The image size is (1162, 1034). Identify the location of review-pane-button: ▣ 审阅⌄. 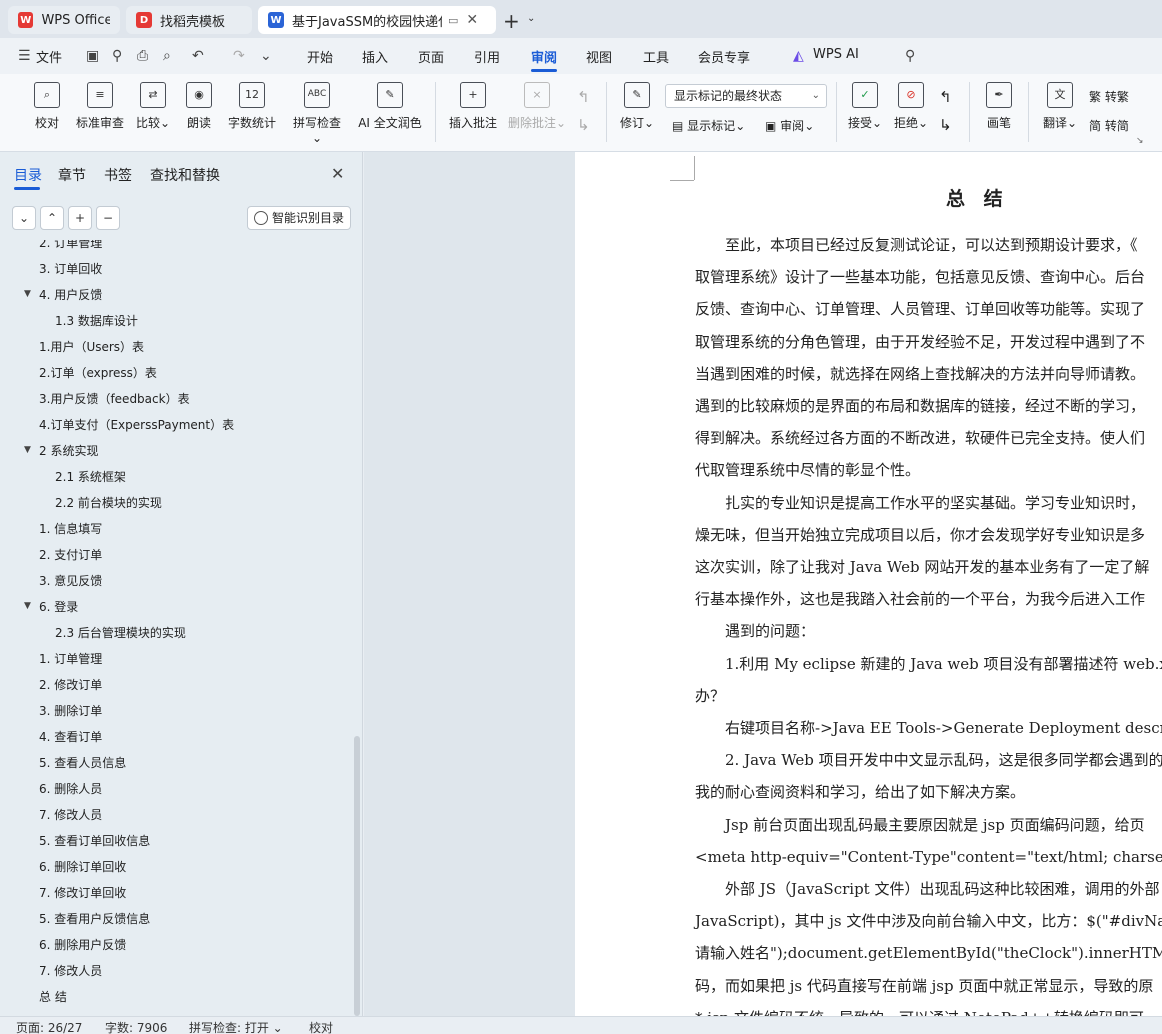
(789, 125).